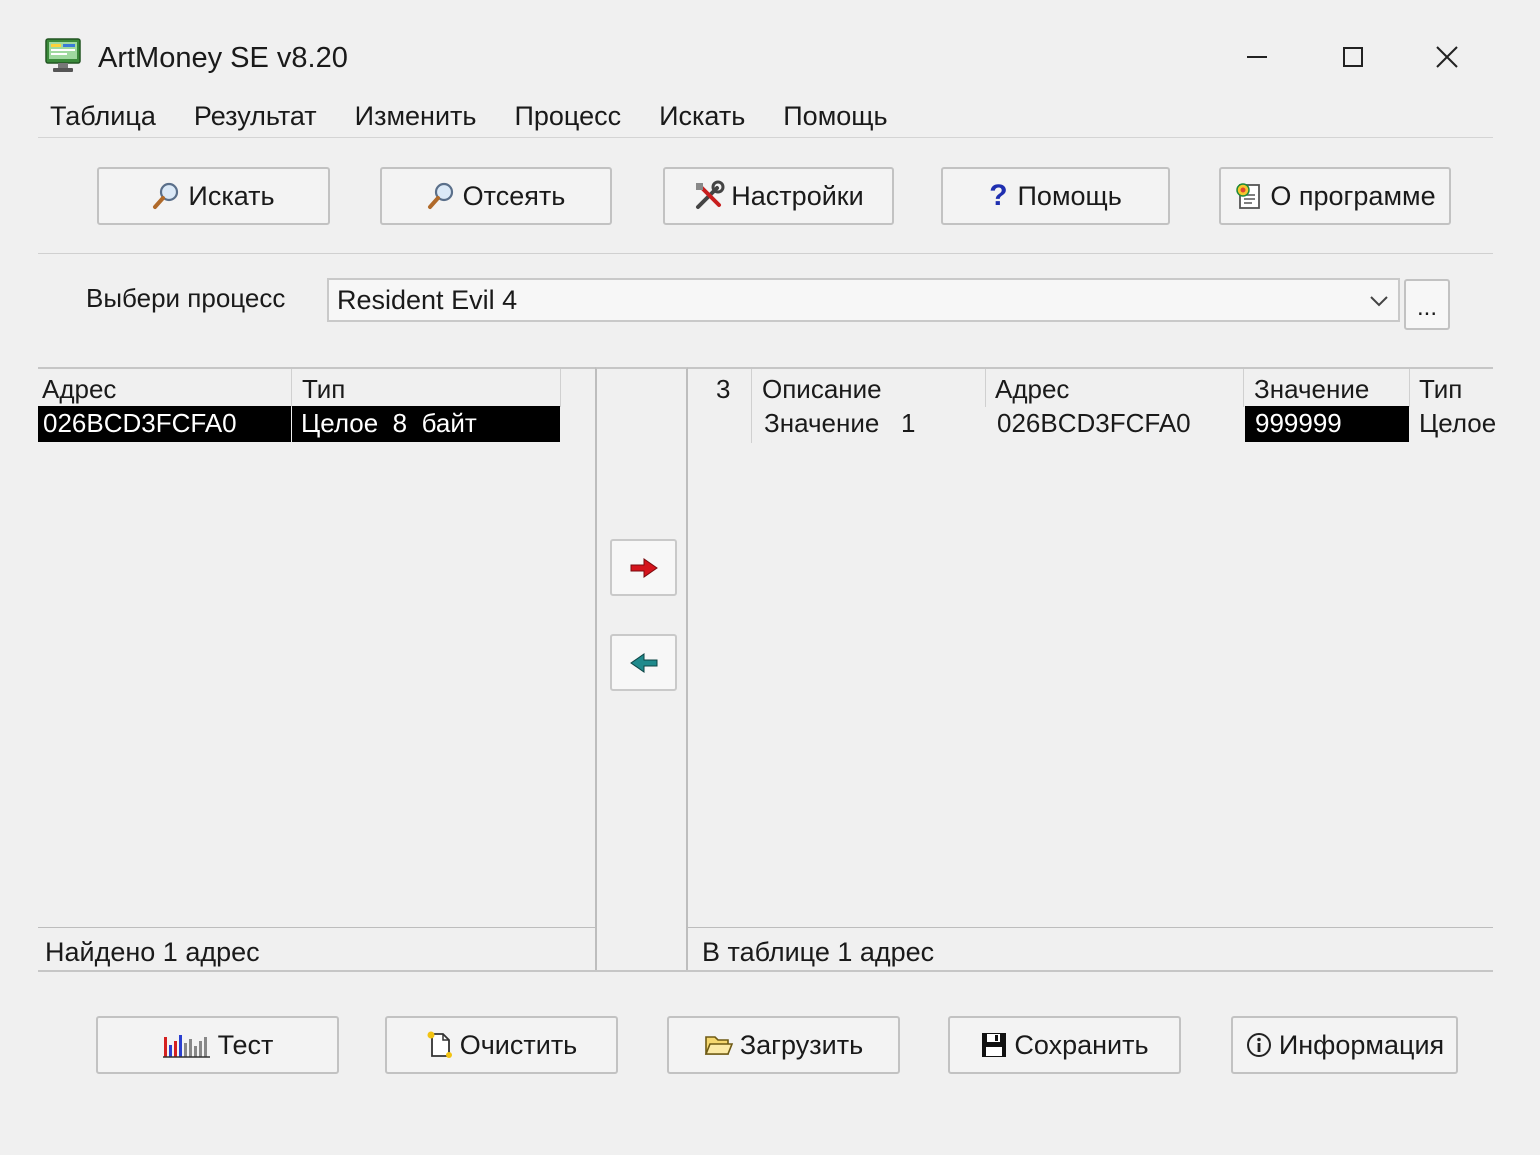 The image size is (1540, 1155). Describe the element at coordinates (801, 1044) in the screenshot. I see `load-button-label: Загрузить` at that location.